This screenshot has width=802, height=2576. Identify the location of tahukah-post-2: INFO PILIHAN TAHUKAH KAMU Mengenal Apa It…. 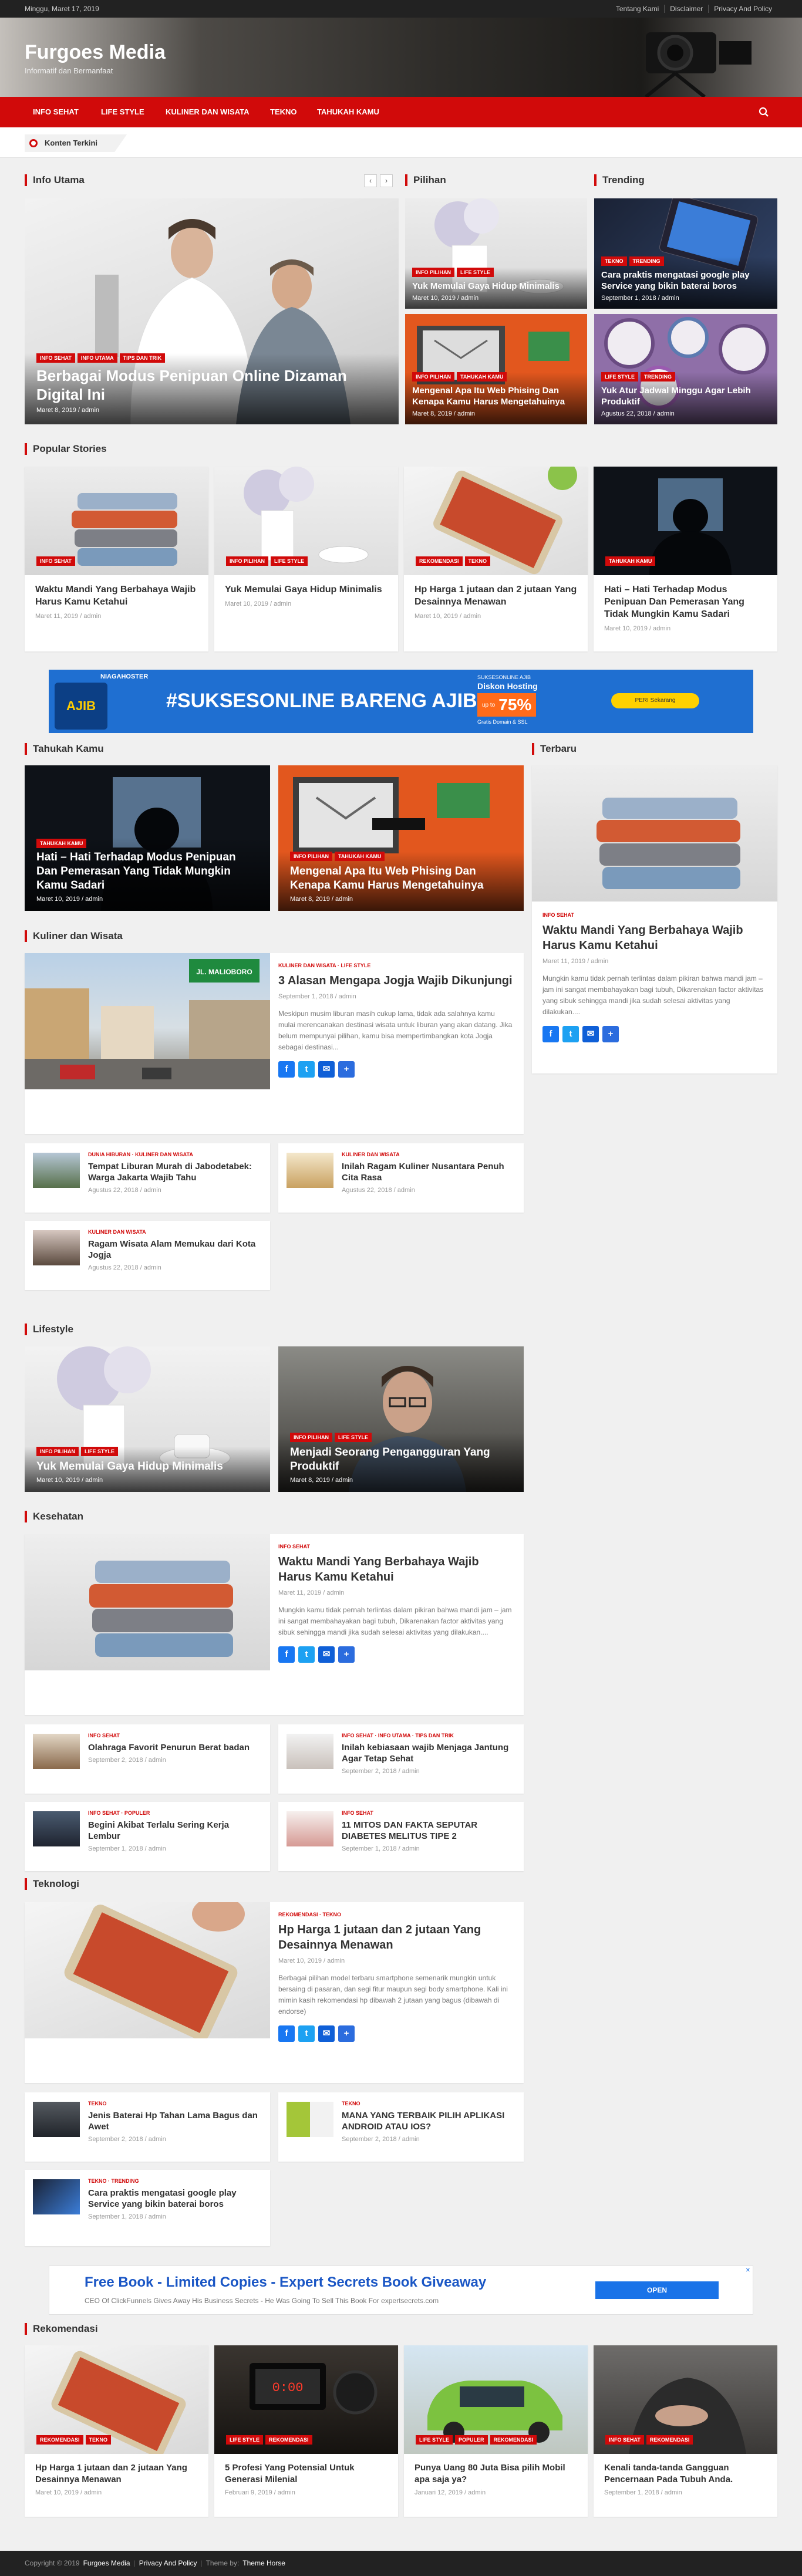
(401, 838).